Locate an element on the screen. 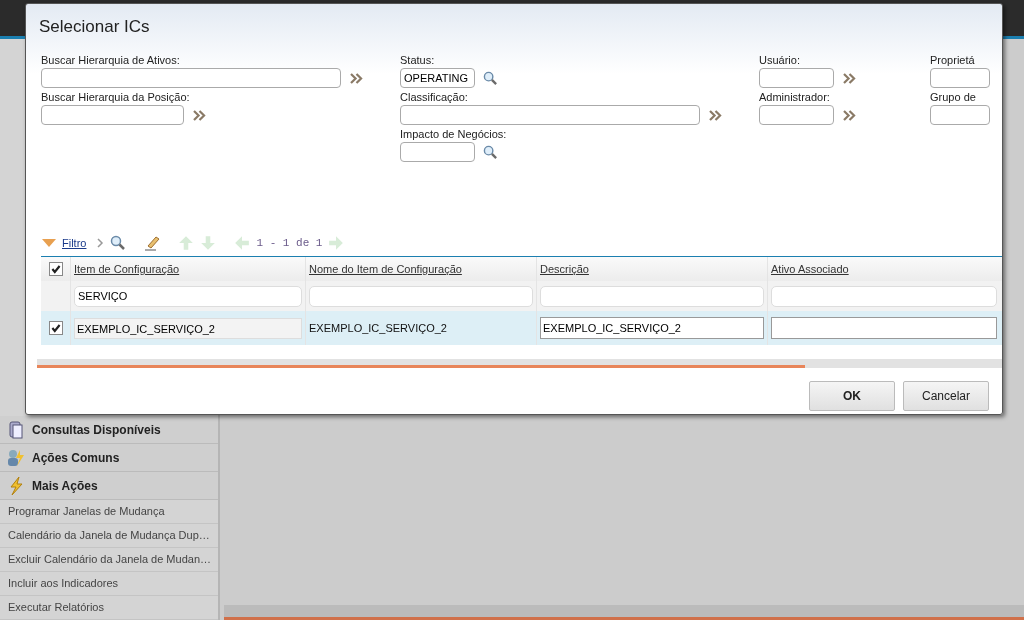 The image size is (1024, 620). readonly-field: EXEMPLO_IC_SERVIÇO_2 is located at coordinates (188, 328).